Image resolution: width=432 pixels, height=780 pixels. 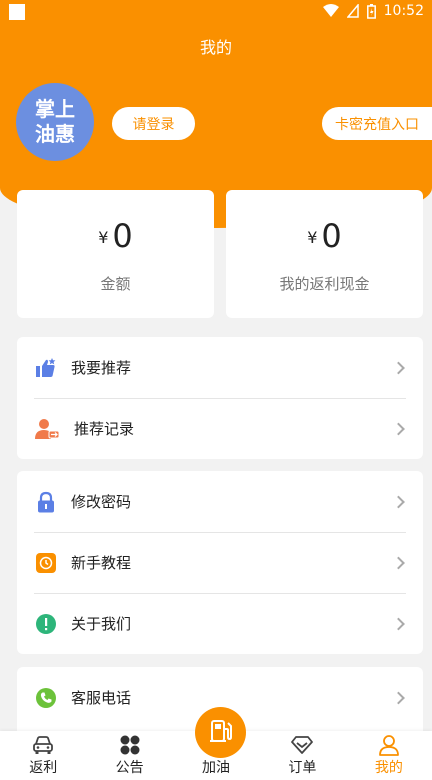 I want to click on nav-label: 订单, so click(x=302, y=768).